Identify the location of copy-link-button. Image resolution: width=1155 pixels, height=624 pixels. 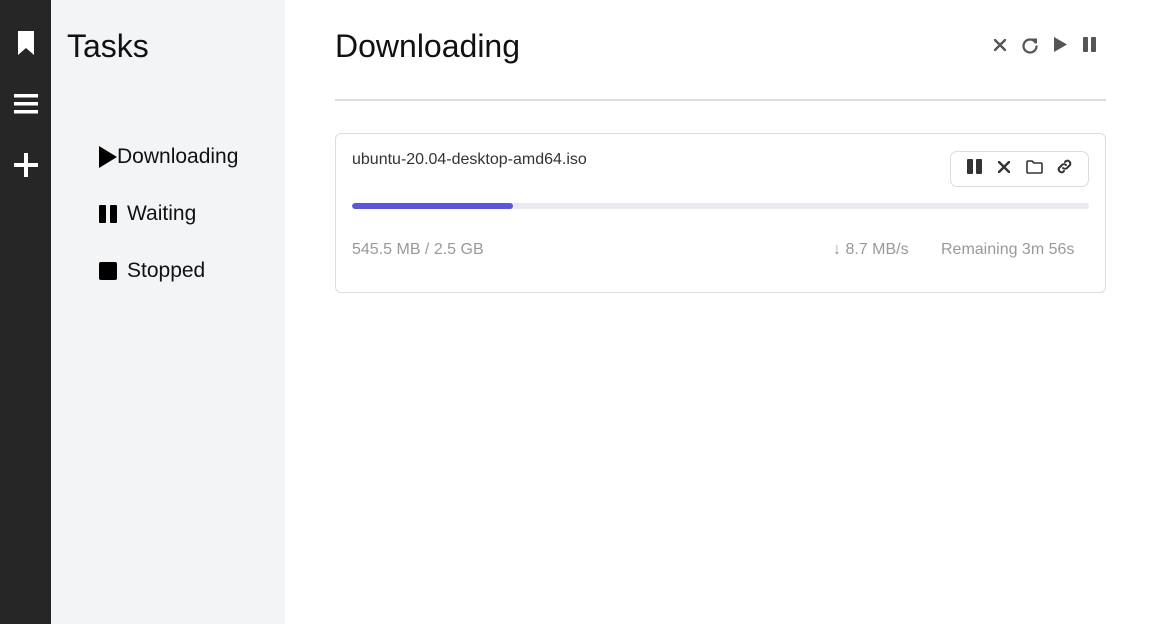
(1065, 169).